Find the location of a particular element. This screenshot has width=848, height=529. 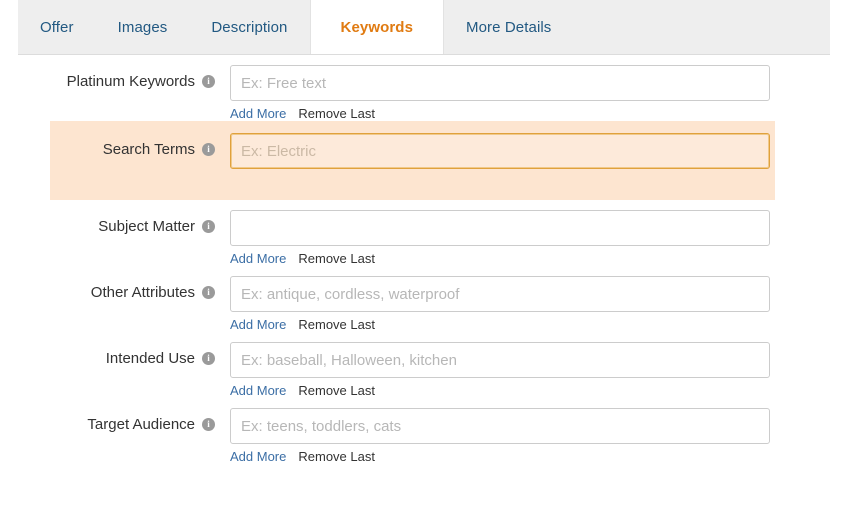

input-other-attributes is located at coordinates (500, 294).